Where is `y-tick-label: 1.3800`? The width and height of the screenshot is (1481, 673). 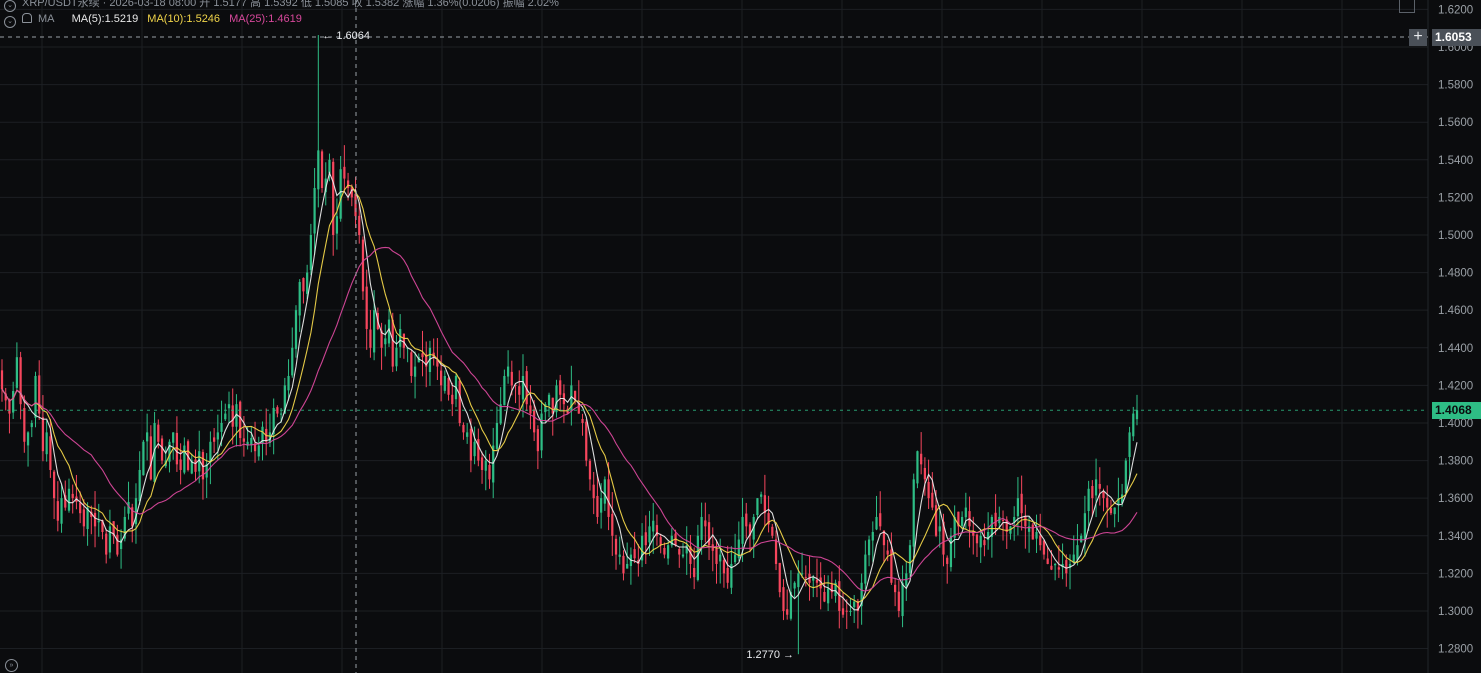
y-tick-label: 1.3800 is located at coordinates (1455, 462).